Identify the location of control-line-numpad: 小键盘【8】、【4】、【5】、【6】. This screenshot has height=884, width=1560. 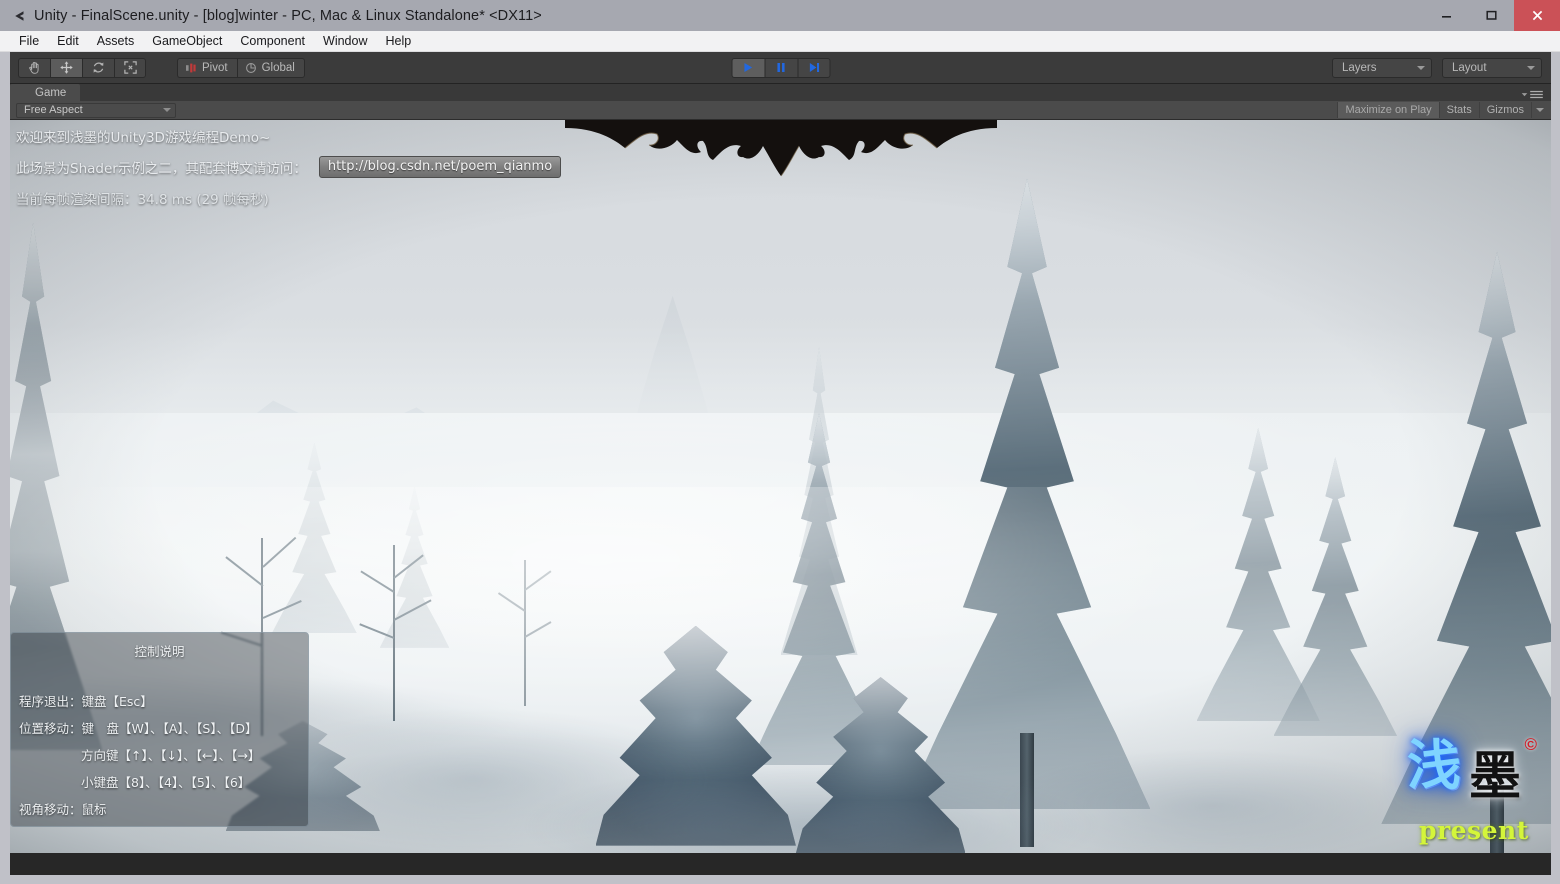
(166, 782).